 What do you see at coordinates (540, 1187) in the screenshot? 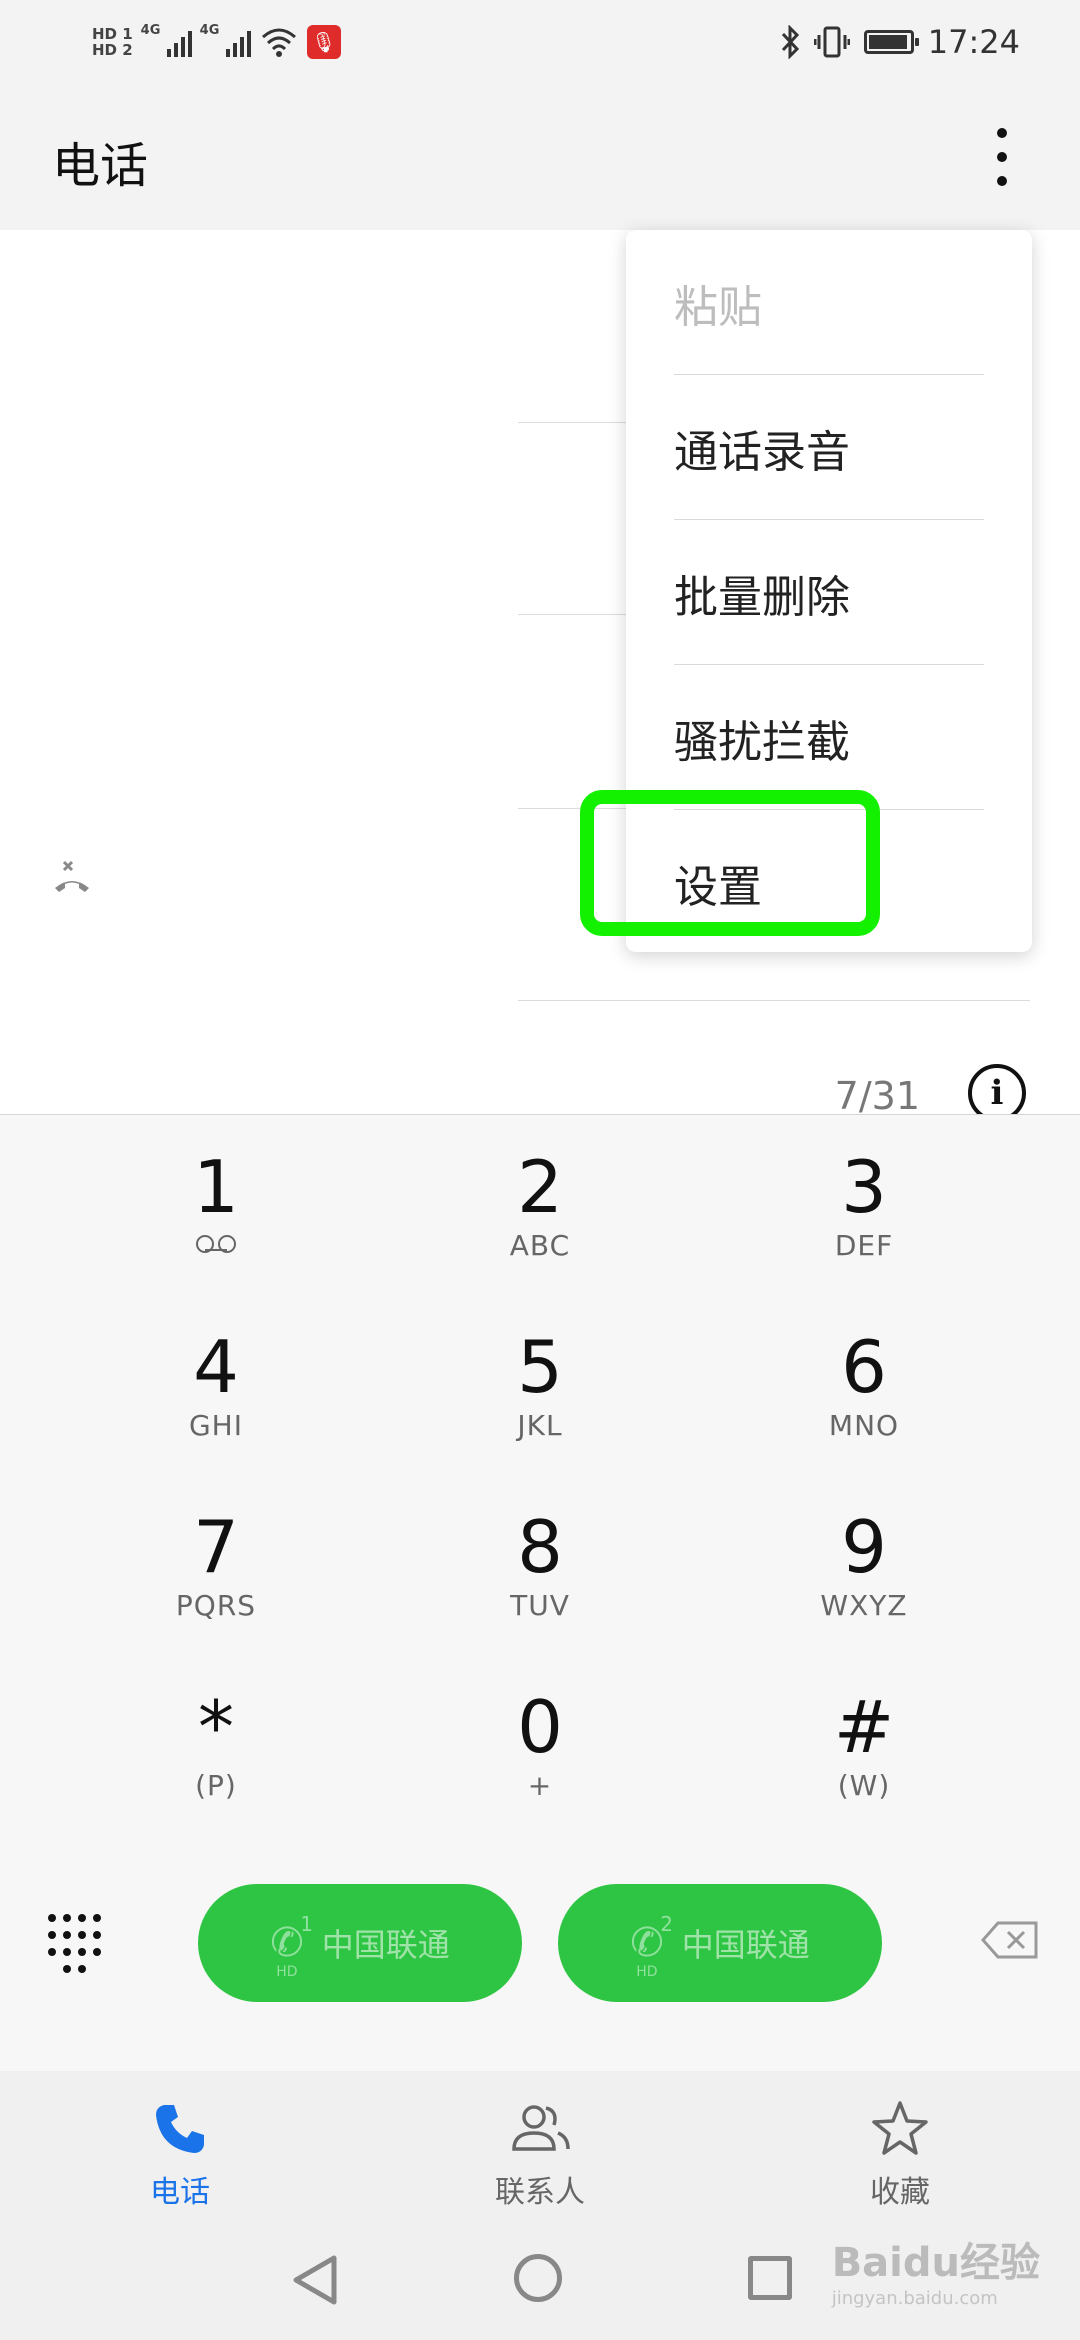
I see `key-digit: 2` at bounding box center [540, 1187].